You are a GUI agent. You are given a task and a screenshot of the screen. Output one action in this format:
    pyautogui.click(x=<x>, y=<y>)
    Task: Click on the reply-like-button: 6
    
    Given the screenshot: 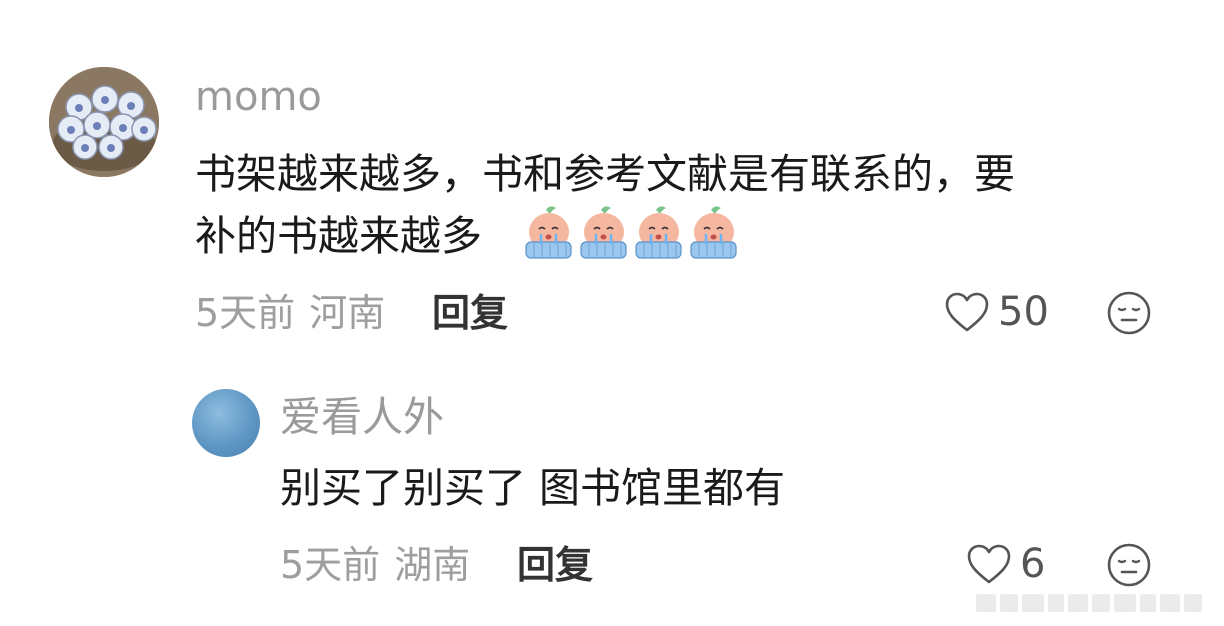 What is the action you would take?
    pyautogui.click(x=1005, y=564)
    